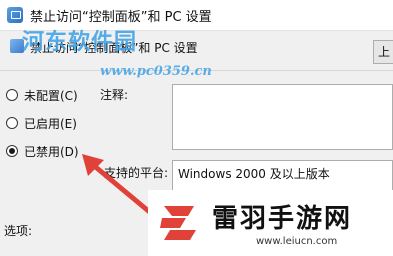  I want to click on radio-disabled: 已禁用(D), so click(42, 151).